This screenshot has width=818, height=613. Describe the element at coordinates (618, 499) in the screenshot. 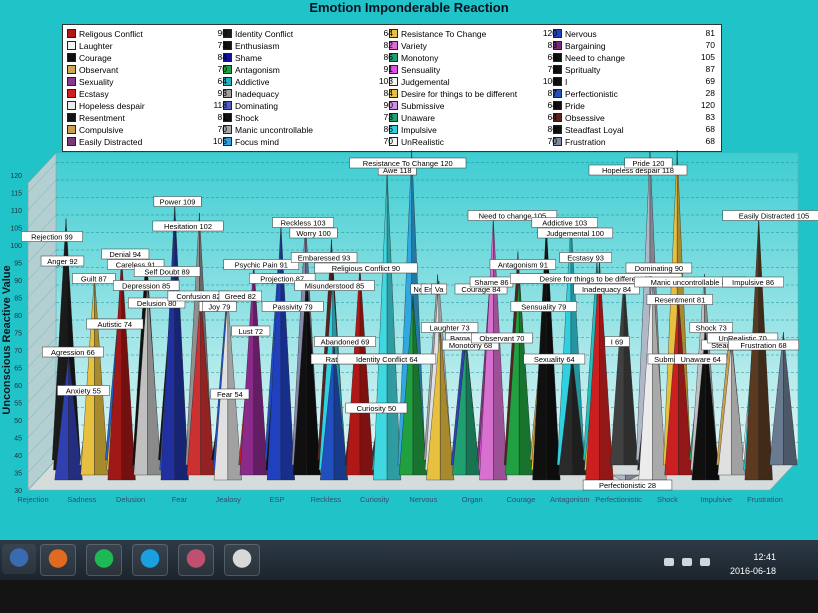

I see `x-tick-label: Perfectionistic` at that location.